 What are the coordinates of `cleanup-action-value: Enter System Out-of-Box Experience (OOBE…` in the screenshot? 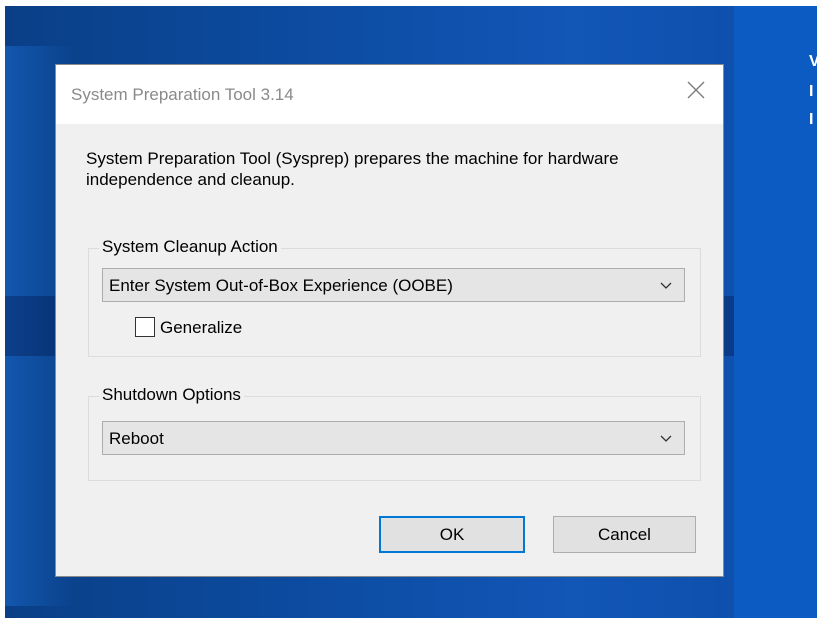 It's located at (281, 285).